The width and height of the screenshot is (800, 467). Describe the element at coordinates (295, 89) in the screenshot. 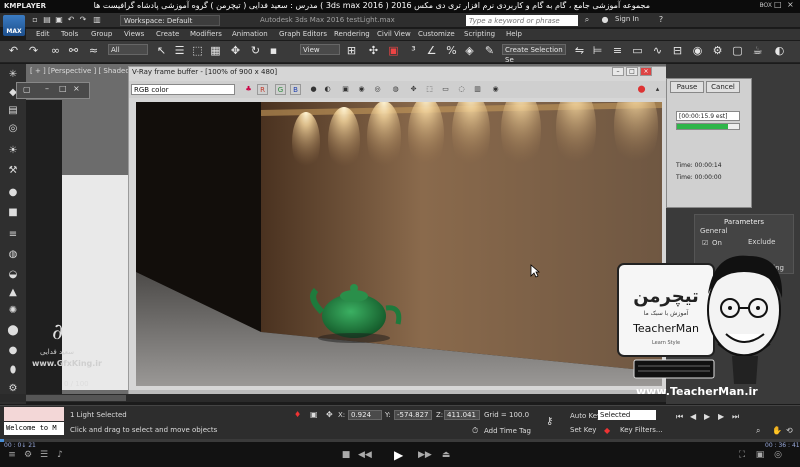

I see `blue-channel-button: B` at that location.